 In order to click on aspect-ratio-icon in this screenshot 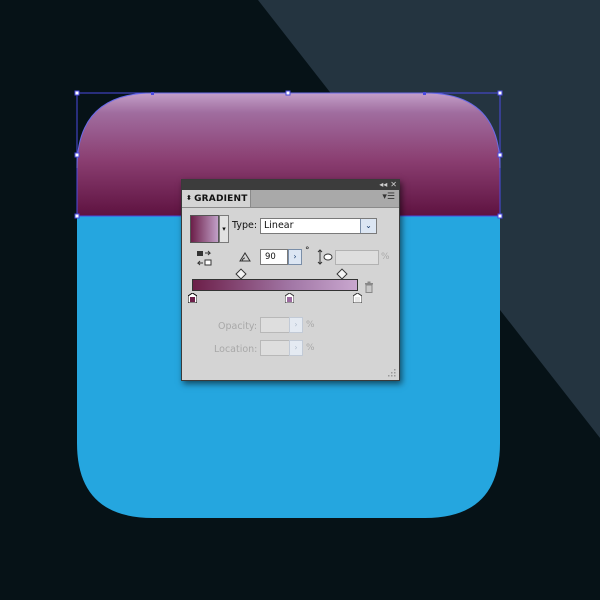, I will do `click(325, 257)`.